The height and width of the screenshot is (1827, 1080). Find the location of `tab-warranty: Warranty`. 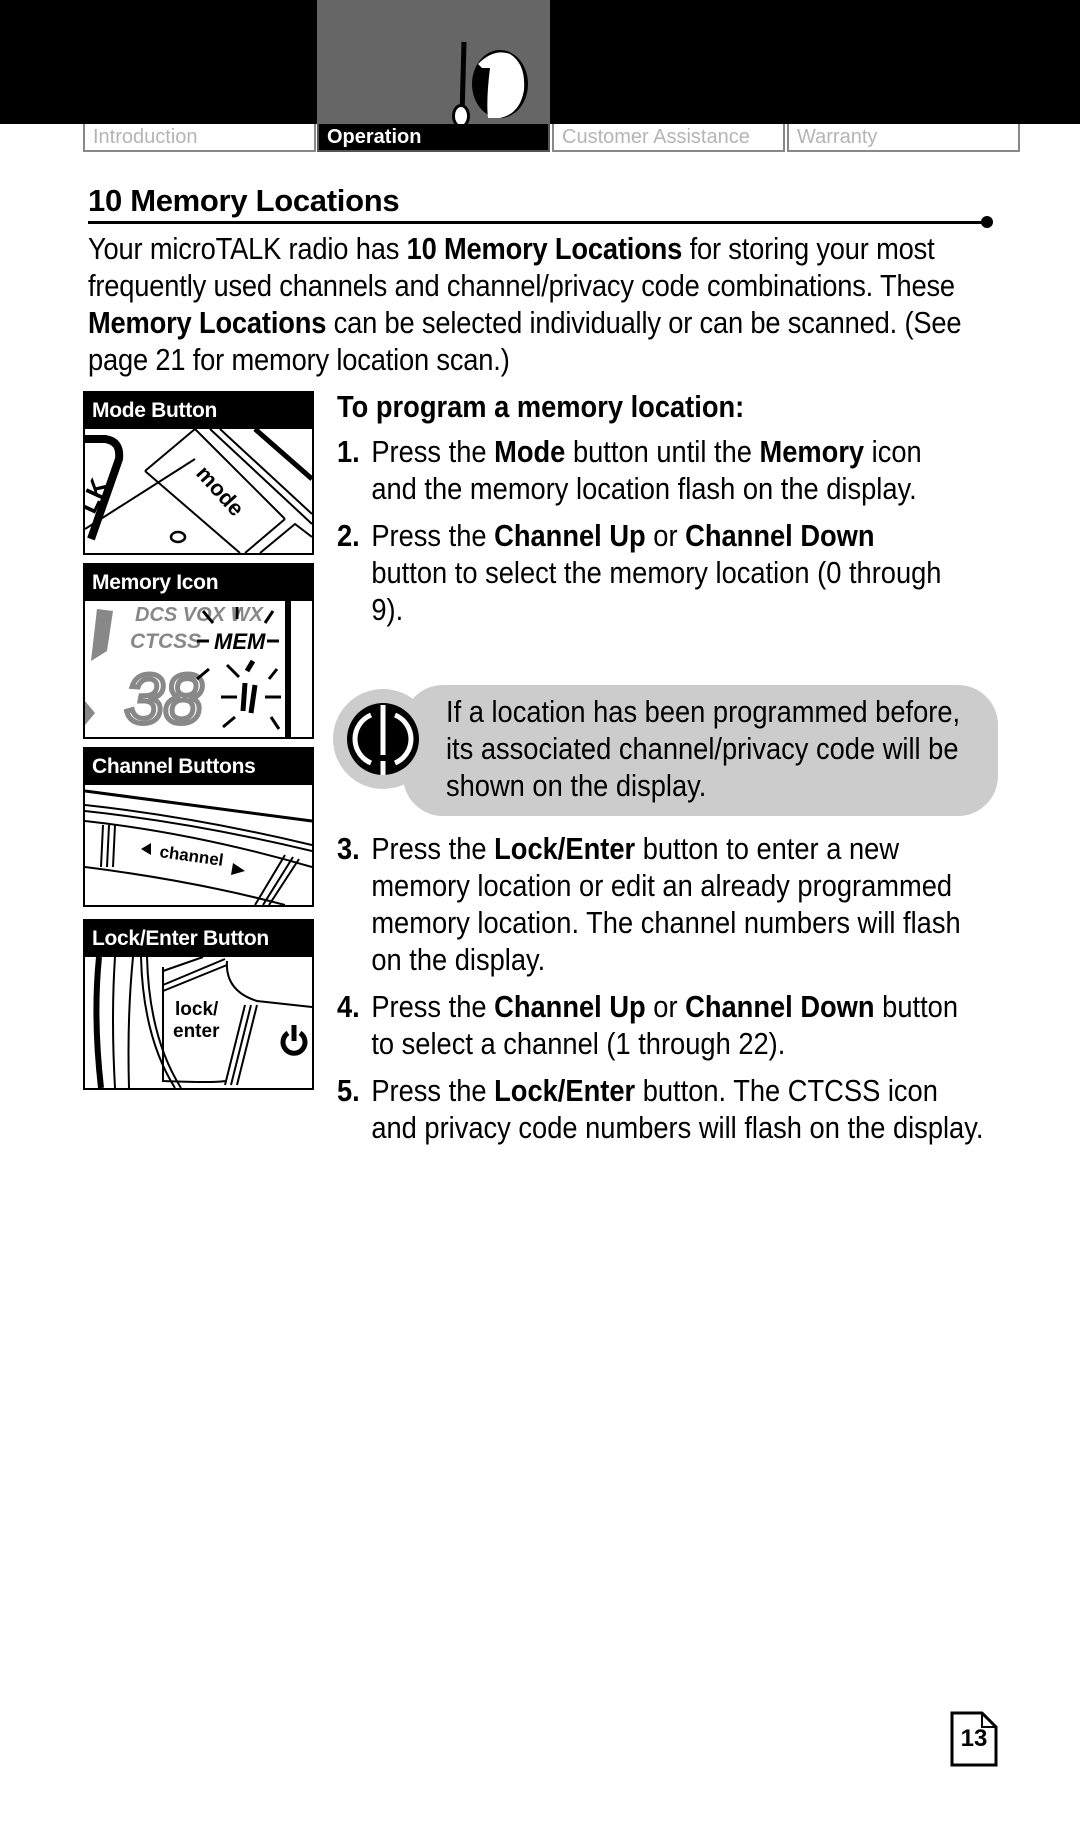

tab-warranty: Warranty is located at coordinates (903, 138).